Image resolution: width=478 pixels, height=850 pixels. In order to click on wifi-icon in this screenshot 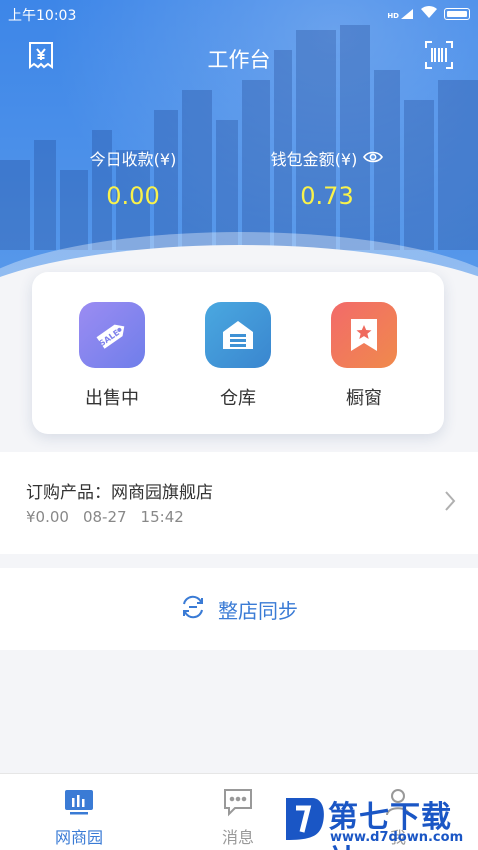, I will do `click(429, 14)`.